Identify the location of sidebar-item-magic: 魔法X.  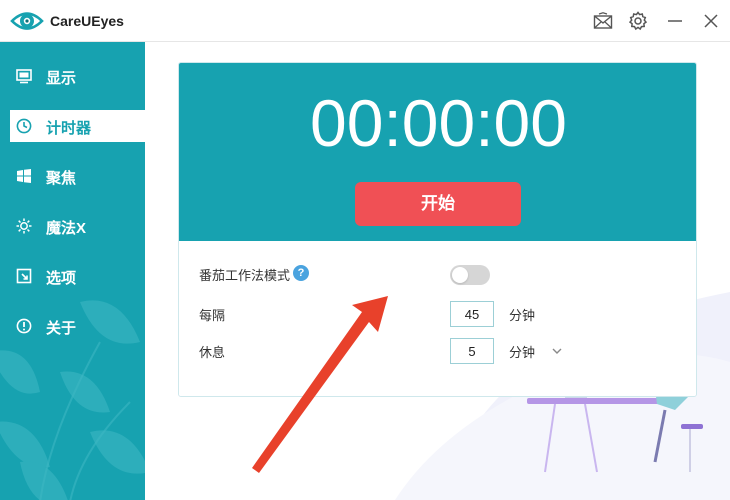
(72, 226).